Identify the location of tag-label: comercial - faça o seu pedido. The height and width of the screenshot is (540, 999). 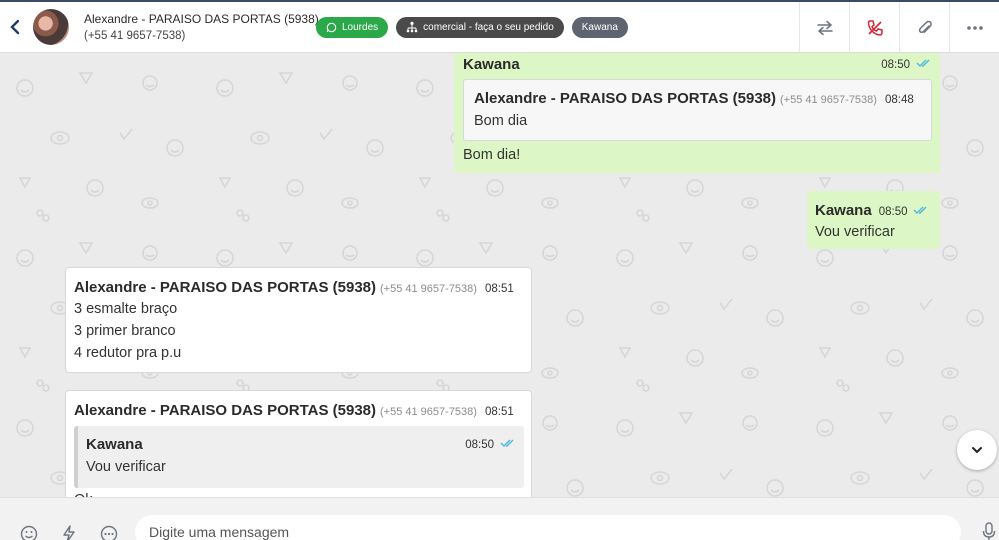
(488, 27).